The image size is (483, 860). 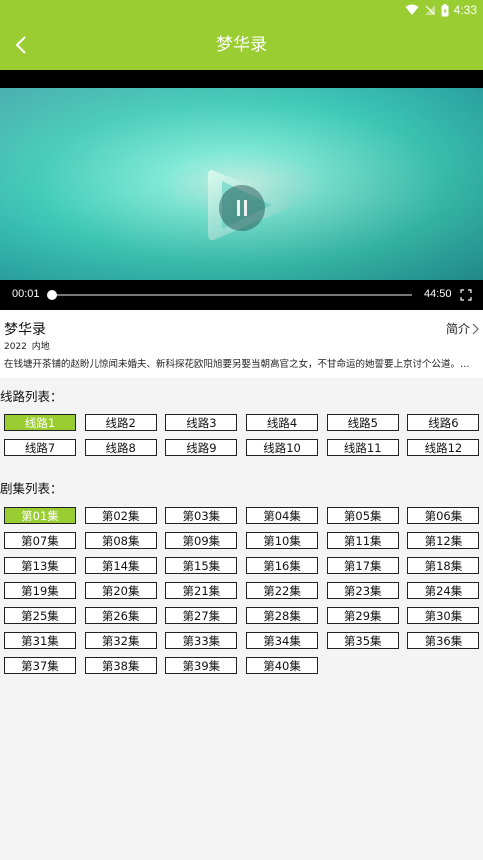 I want to click on episode-button: 第40集, so click(x=282, y=665).